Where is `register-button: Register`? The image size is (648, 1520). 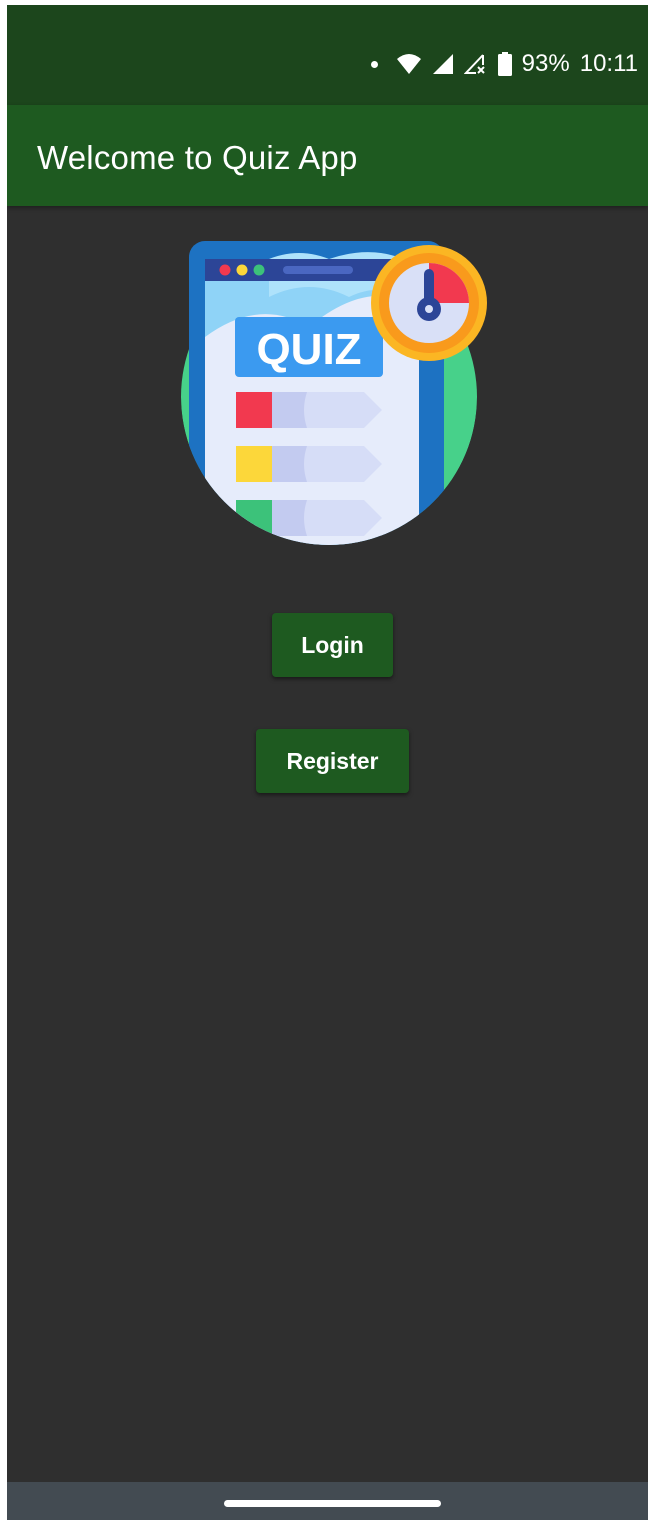
register-button: Register is located at coordinates (332, 761).